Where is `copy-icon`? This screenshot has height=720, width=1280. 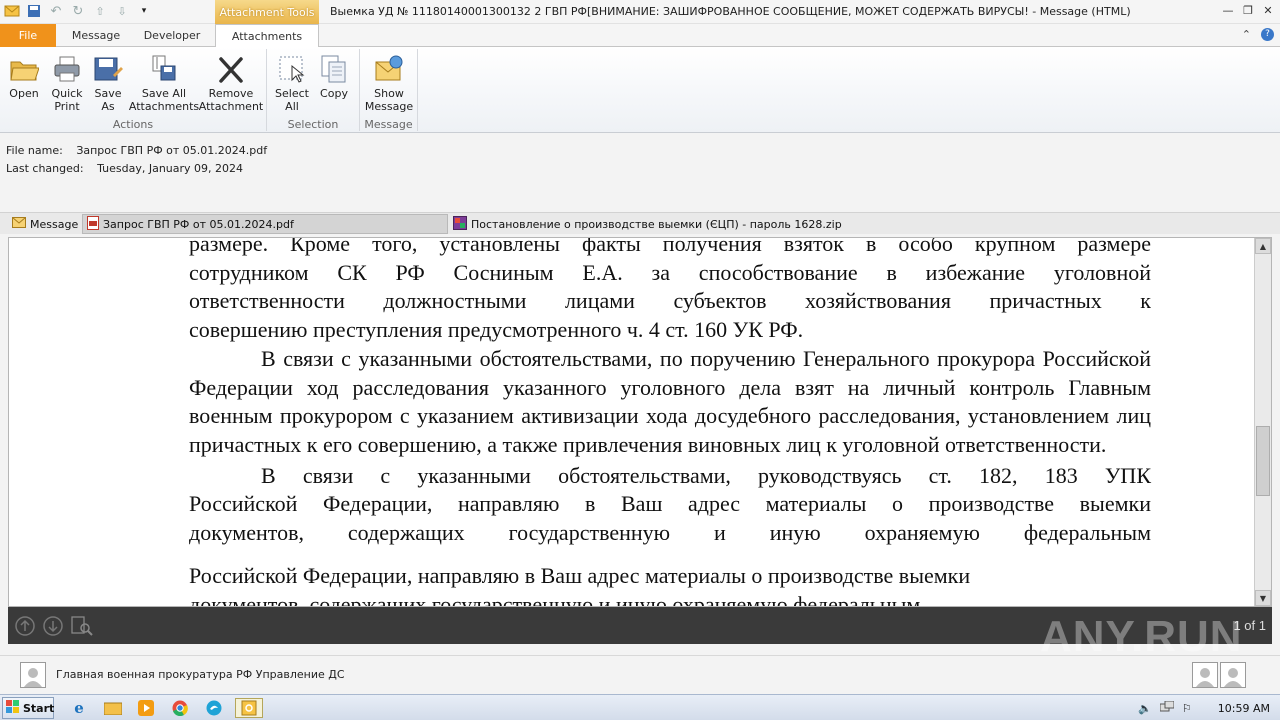
copy-icon is located at coordinates (334, 69).